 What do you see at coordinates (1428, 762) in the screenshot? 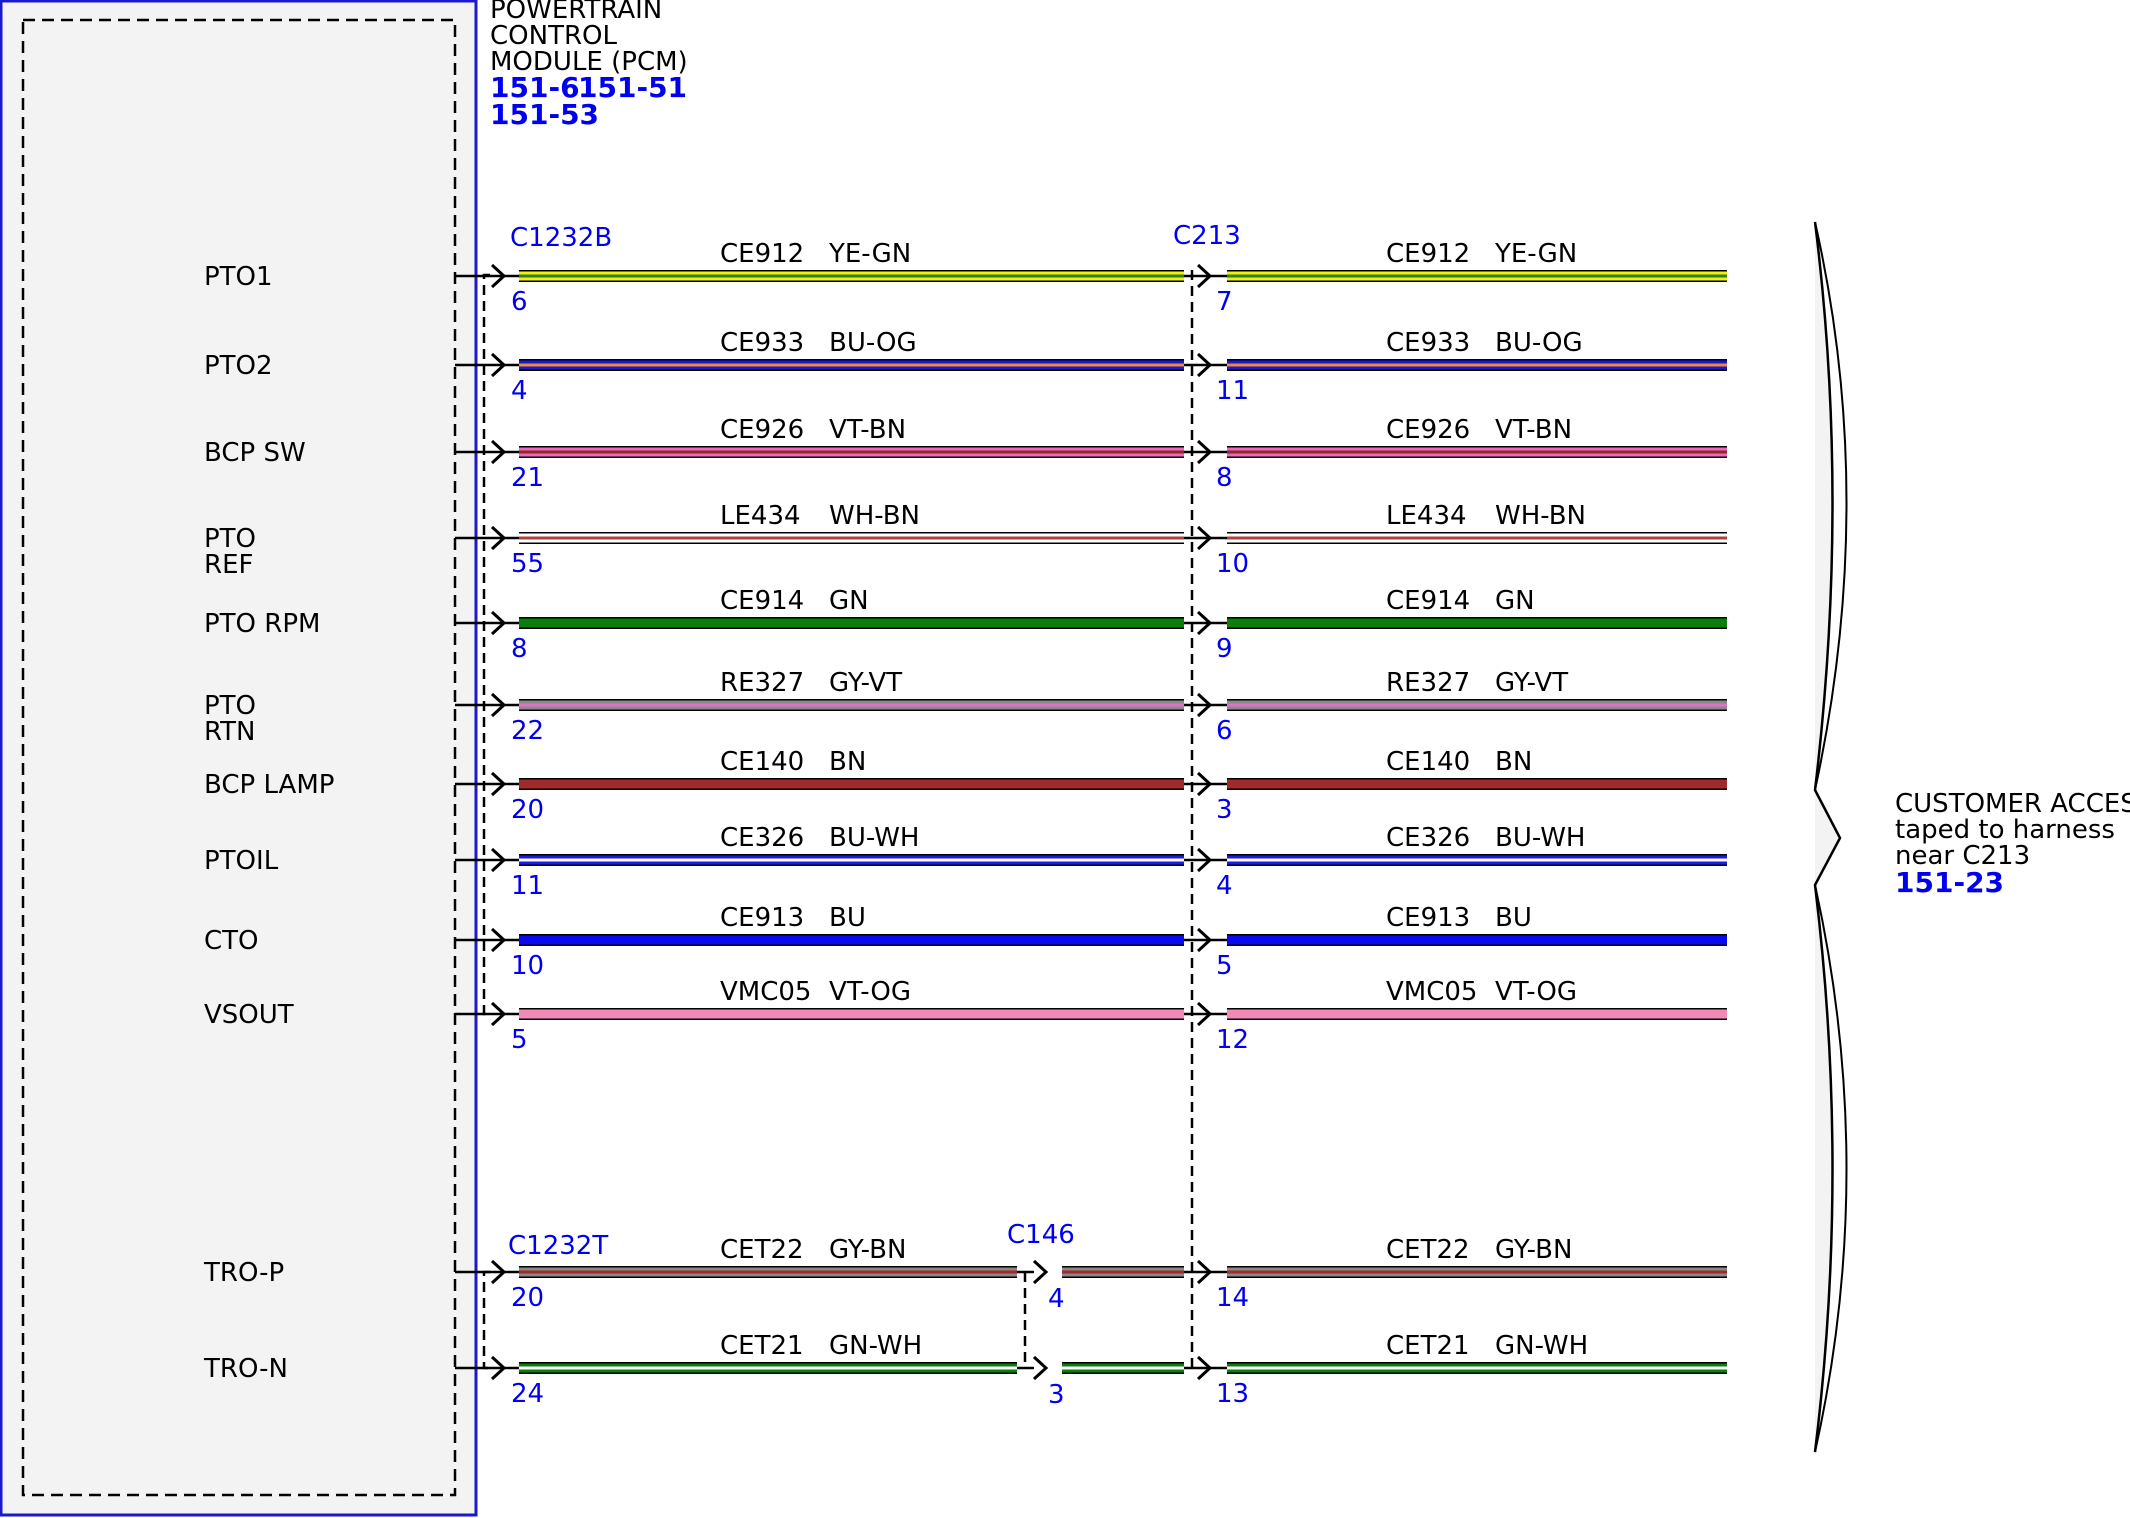
I see `circuit-id-label-c213: CE140` at bounding box center [1428, 762].